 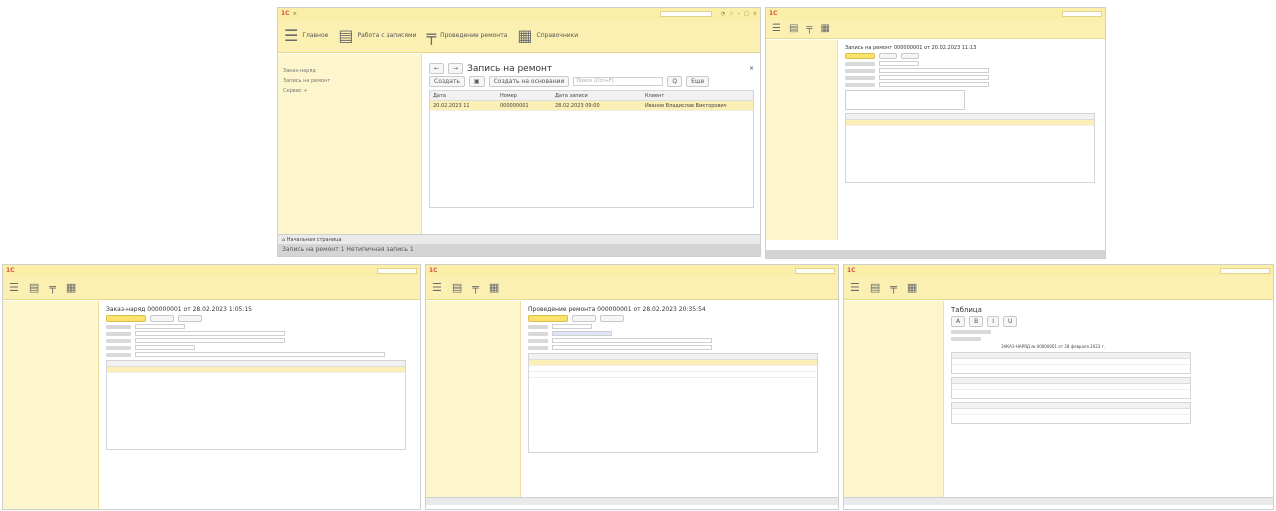 I want to click on comment-textarea, so click(x=905, y=100).